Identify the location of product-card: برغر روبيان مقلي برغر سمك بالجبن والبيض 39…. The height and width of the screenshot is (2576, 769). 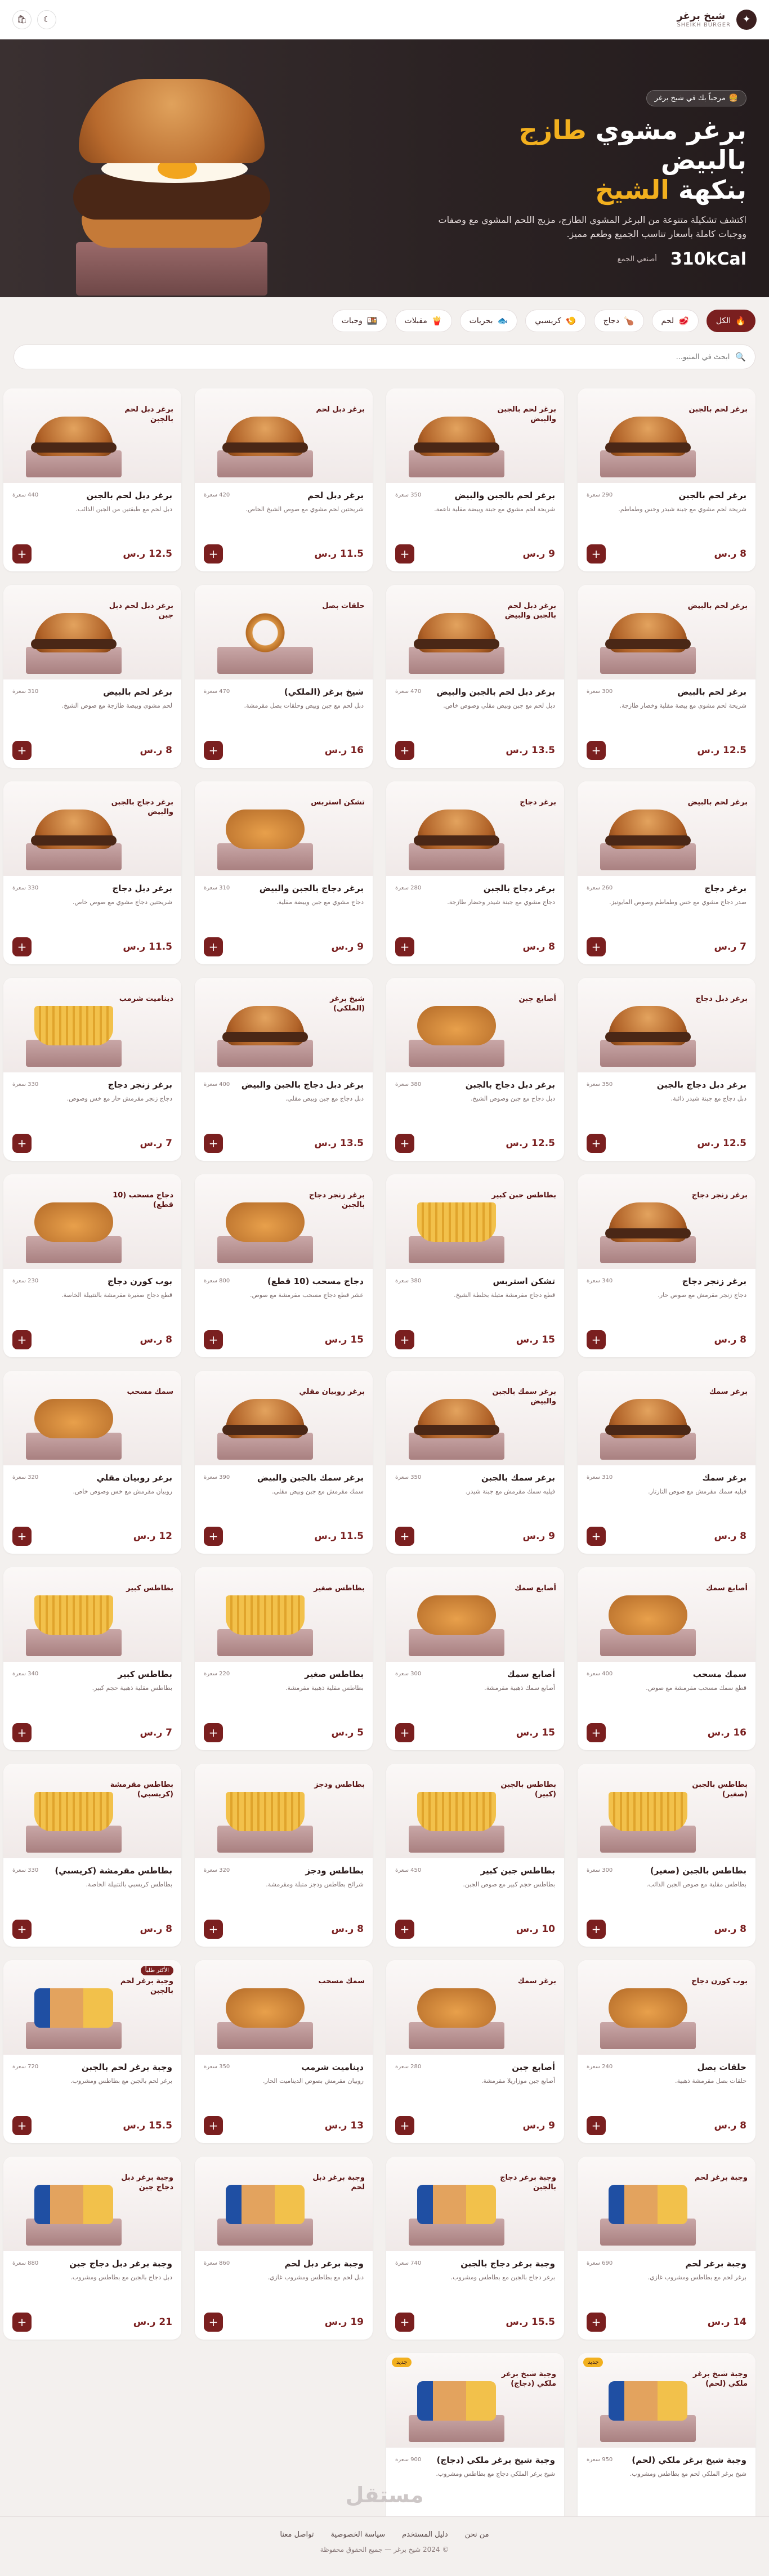
(284, 1462).